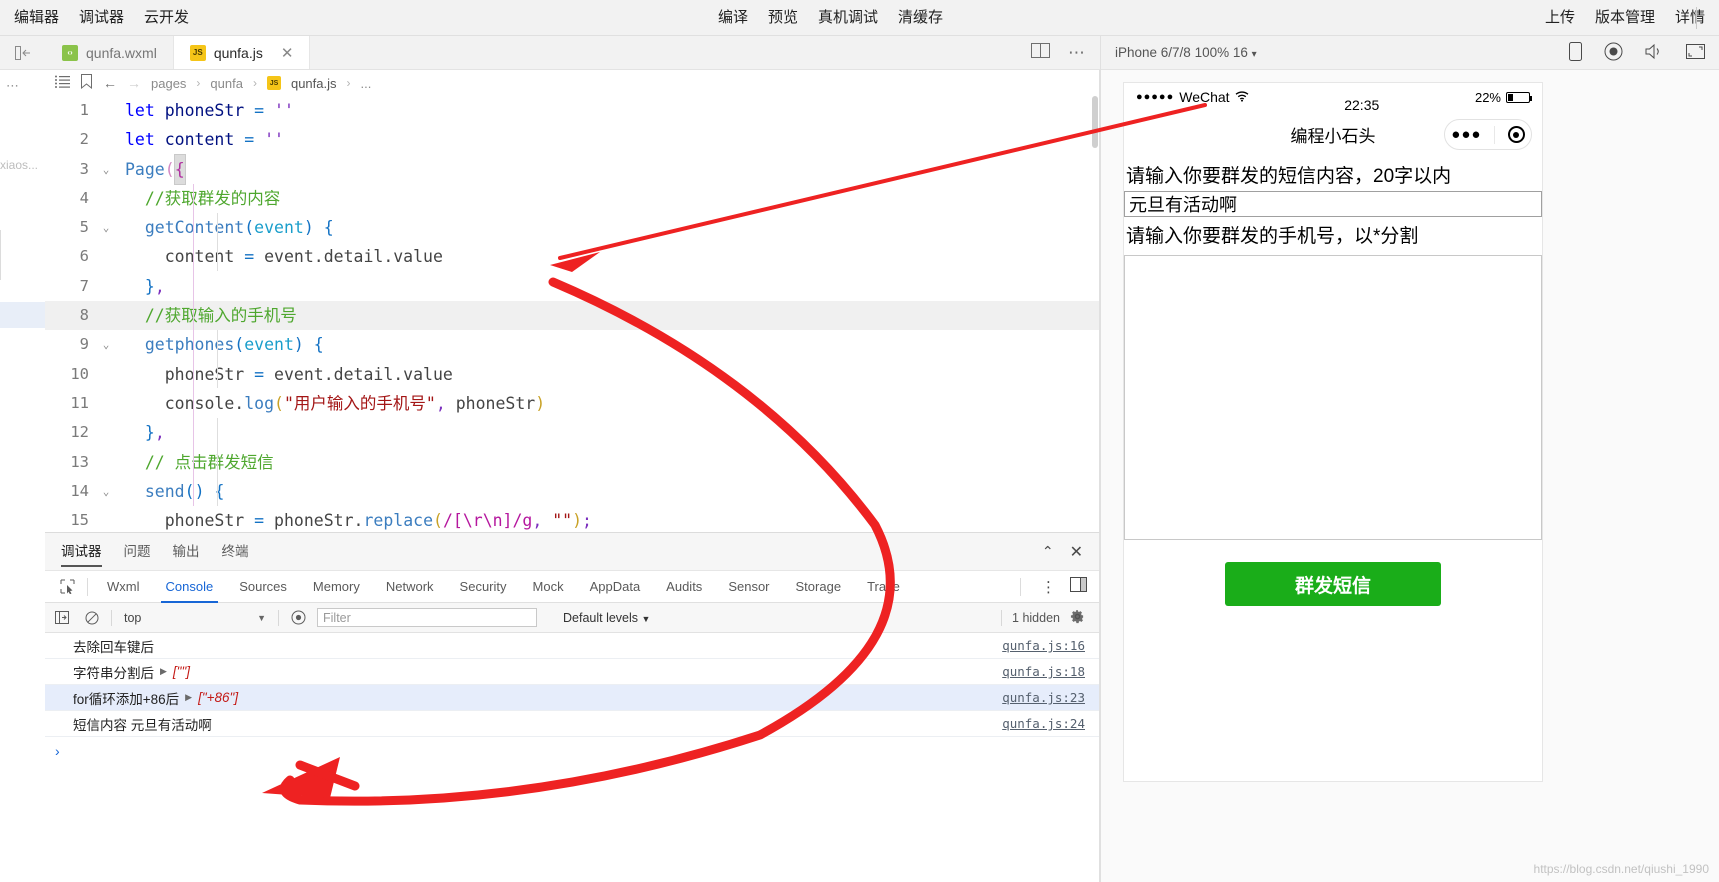 The height and width of the screenshot is (882, 1719). What do you see at coordinates (110, 52) in the screenshot?
I see `tab-qunfa-wxml: ‹› qunfa.wxml` at bounding box center [110, 52].